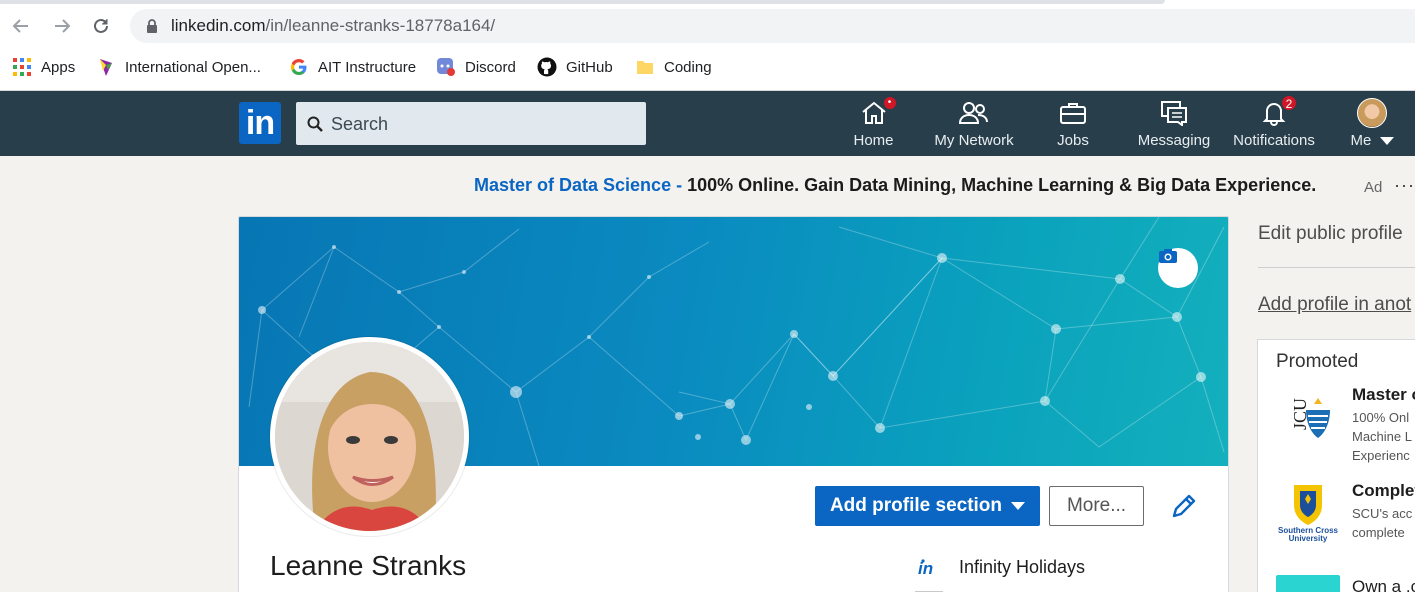 Image resolution: width=1415 pixels, height=592 pixels. I want to click on promo-body-line: Machine L, so click(1382, 436).